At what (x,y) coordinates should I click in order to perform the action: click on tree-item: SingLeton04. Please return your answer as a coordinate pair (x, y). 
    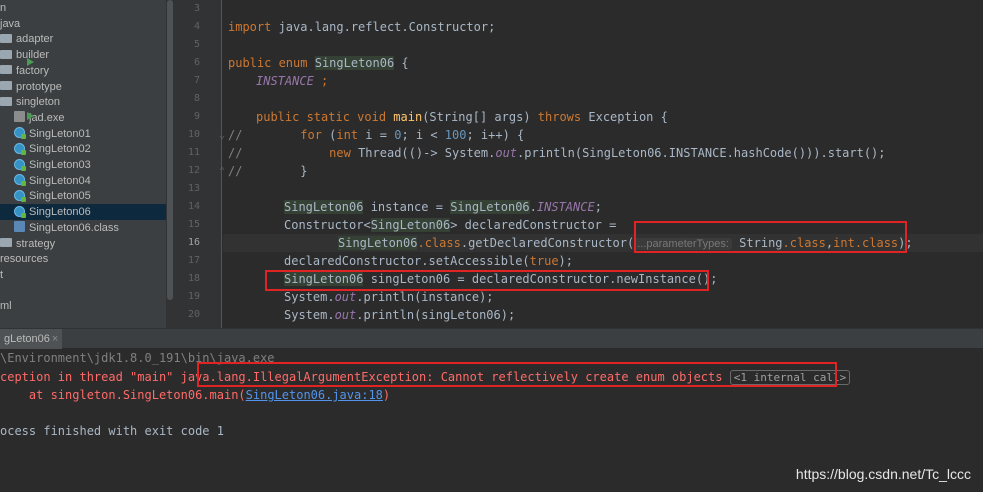
    Looking at the image, I should click on (83, 181).